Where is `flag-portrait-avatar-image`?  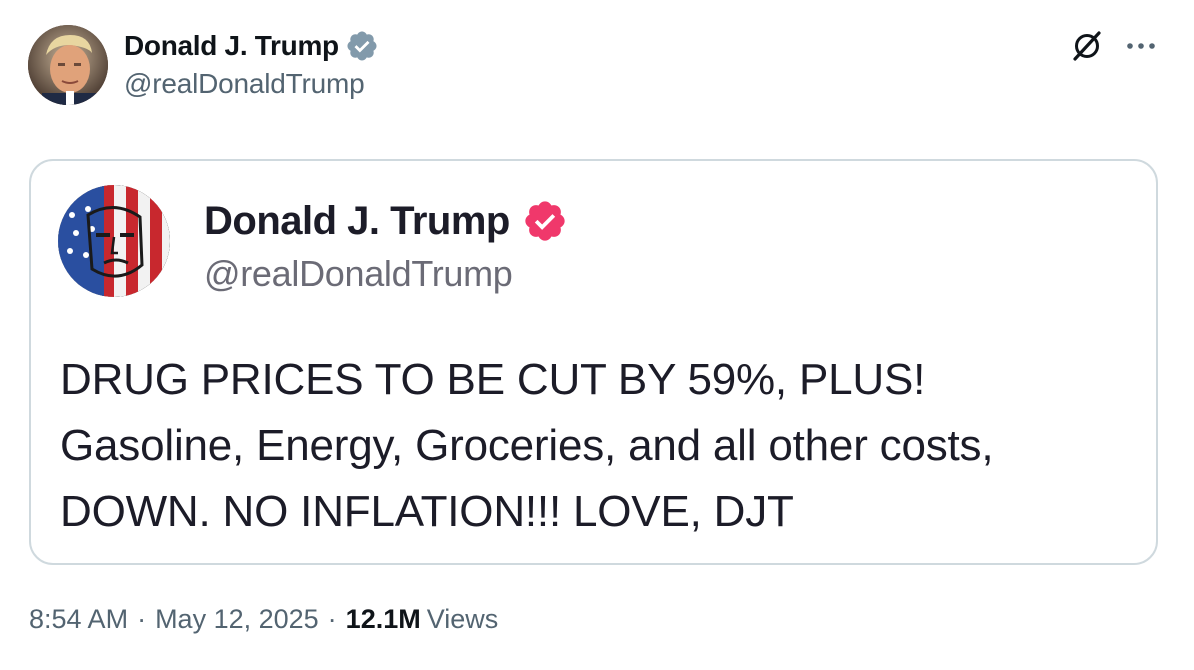 flag-portrait-avatar-image is located at coordinates (114, 241).